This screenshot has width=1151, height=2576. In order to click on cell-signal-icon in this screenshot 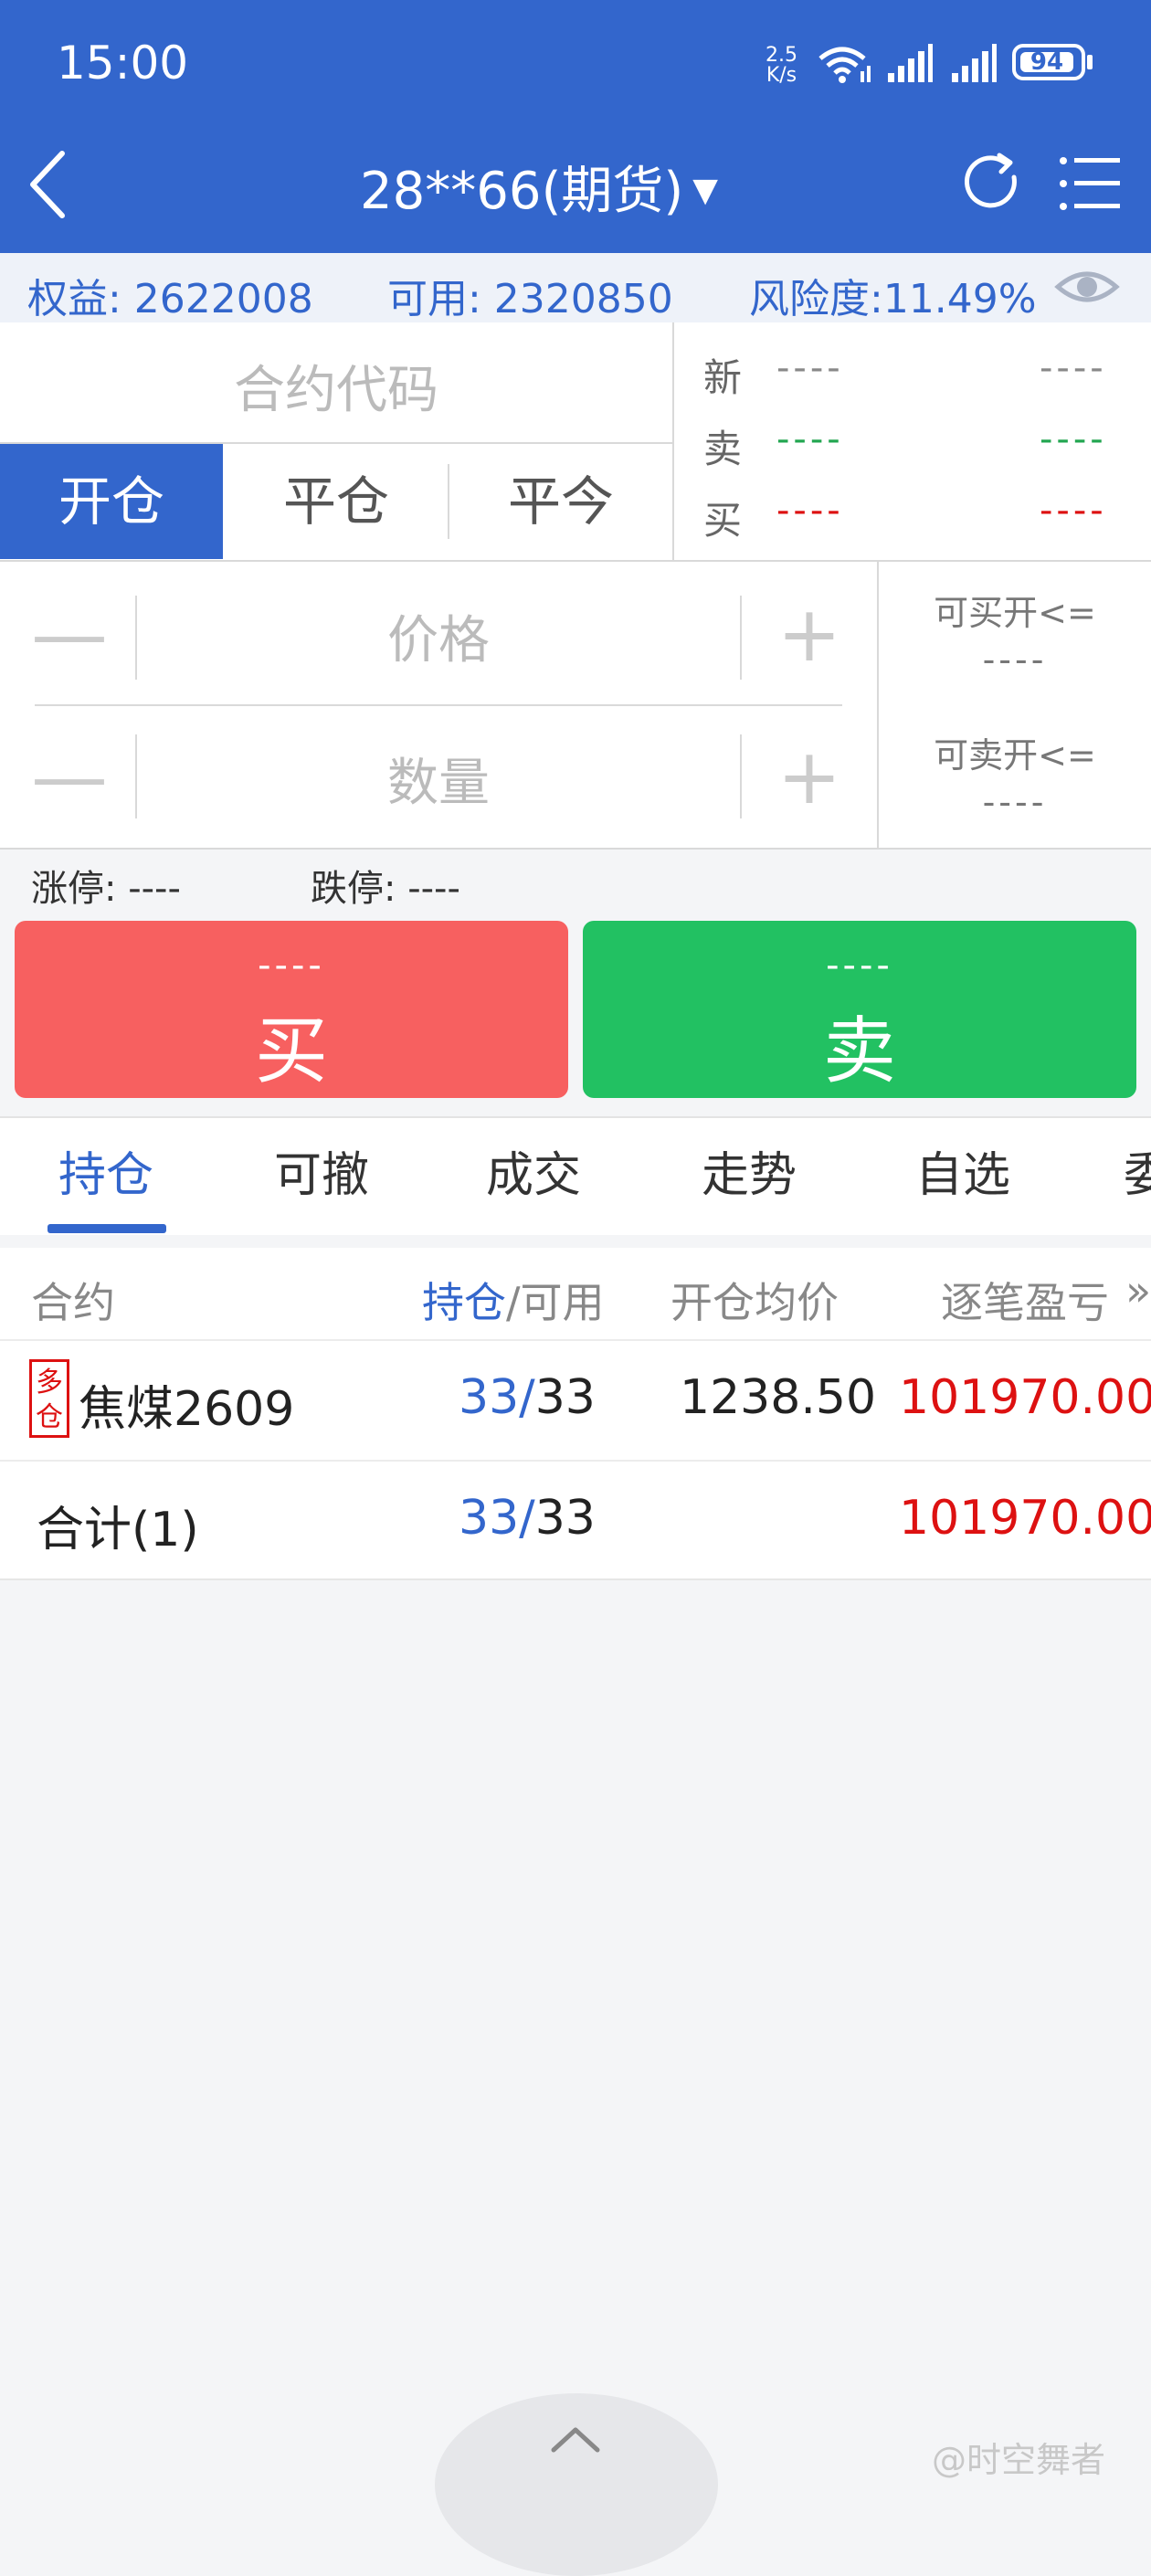, I will do `click(910, 63)`.